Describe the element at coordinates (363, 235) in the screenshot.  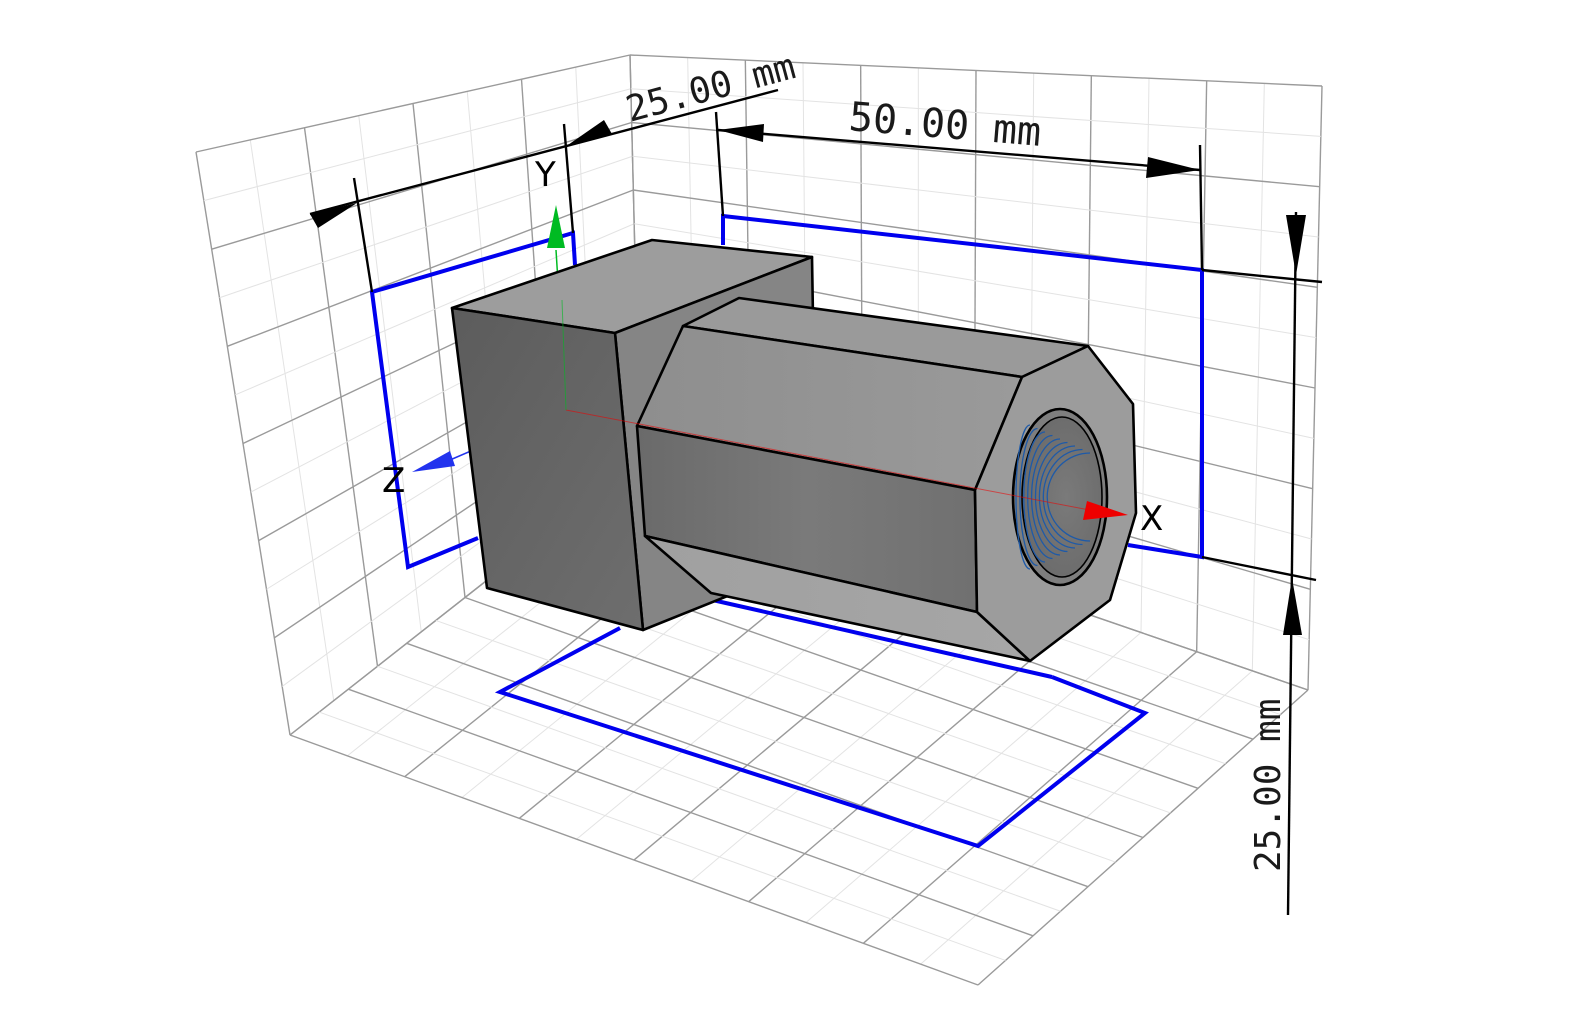
I see `depth-extension-left` at that location.